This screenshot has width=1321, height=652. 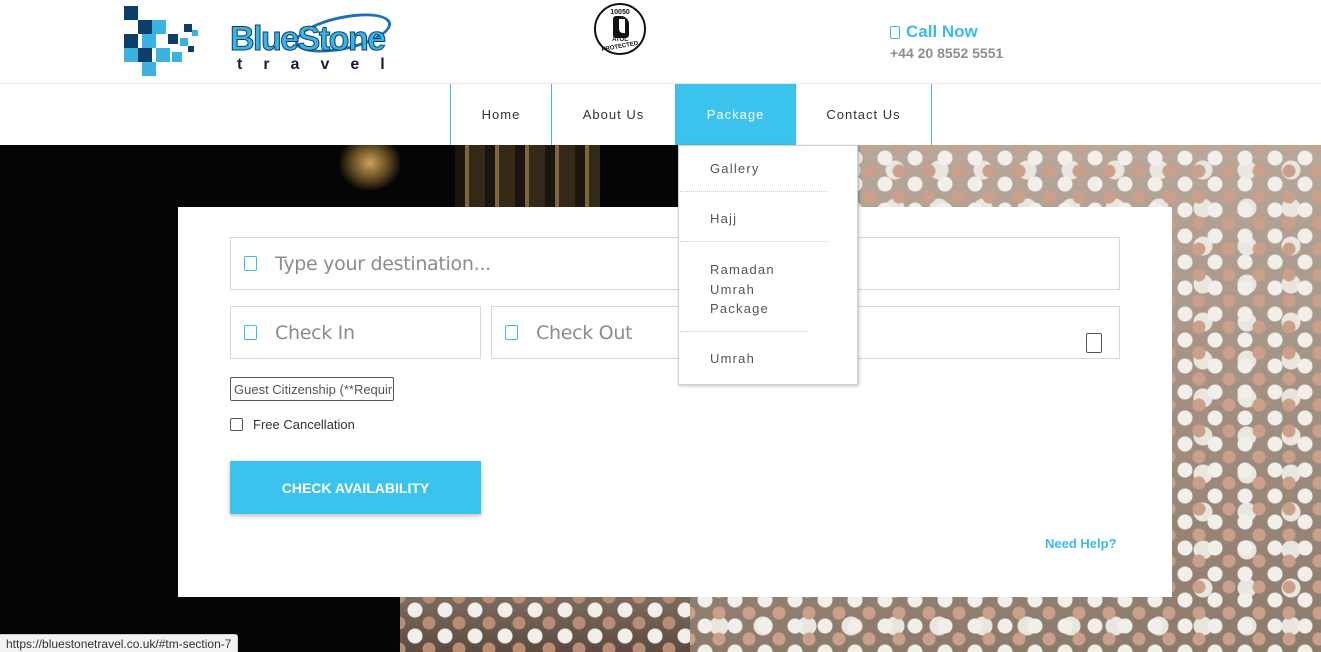 I want to click on dropdown-item-gallery: Gallery, so click(x=754, y=175).